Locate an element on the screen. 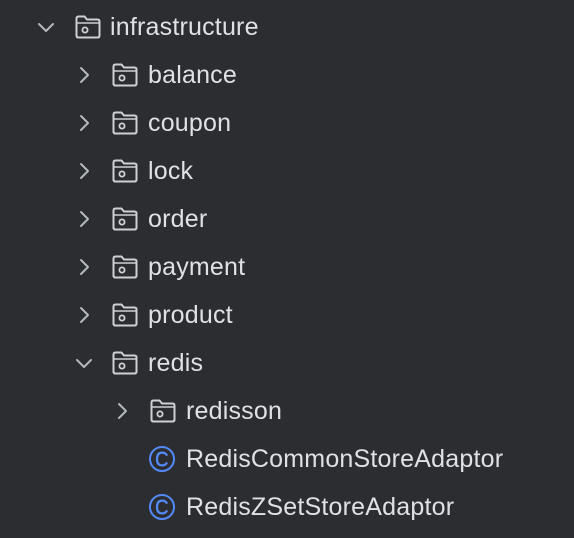 Image resolution: width=574 pixels, height=538 pixels. tree-node-label: lock is located at coordinates (171, 171).